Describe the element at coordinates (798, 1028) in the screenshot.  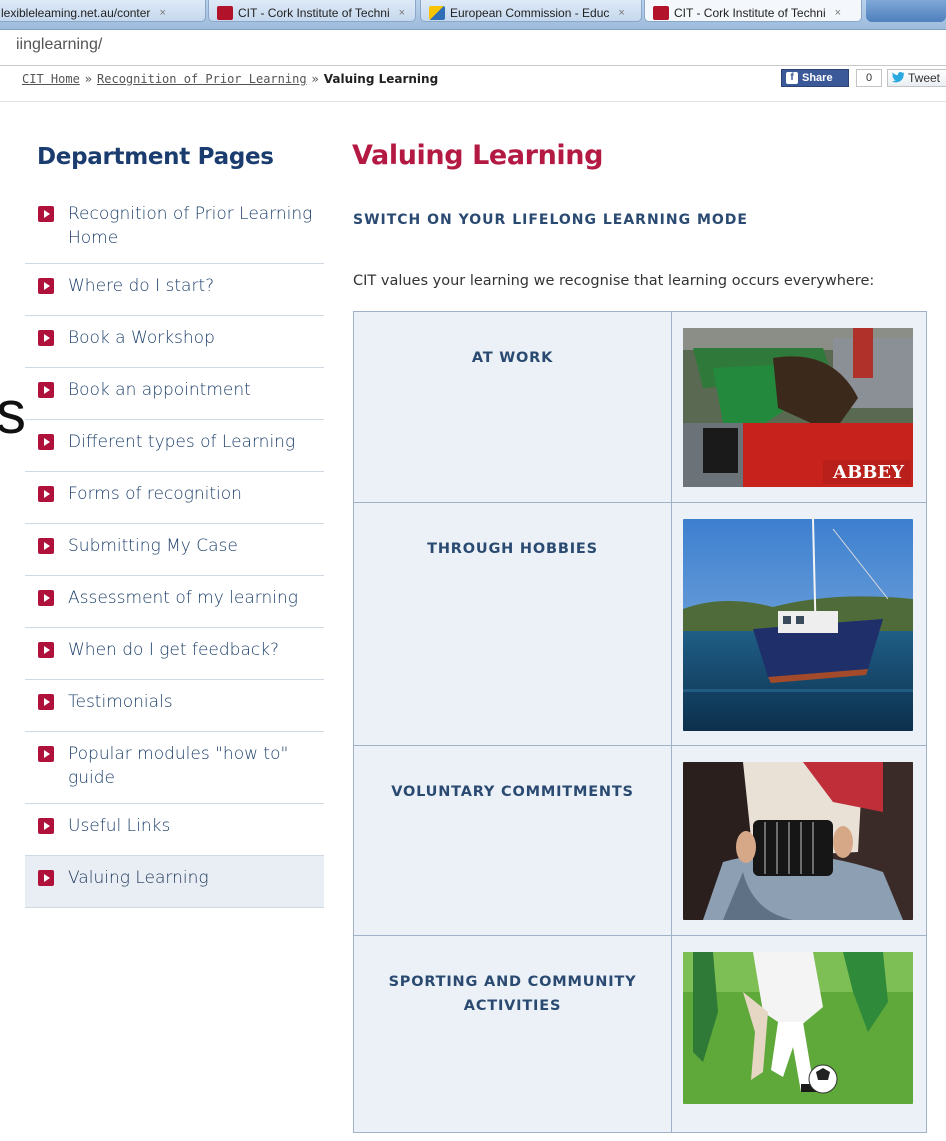
I see `football-photo` at that location.